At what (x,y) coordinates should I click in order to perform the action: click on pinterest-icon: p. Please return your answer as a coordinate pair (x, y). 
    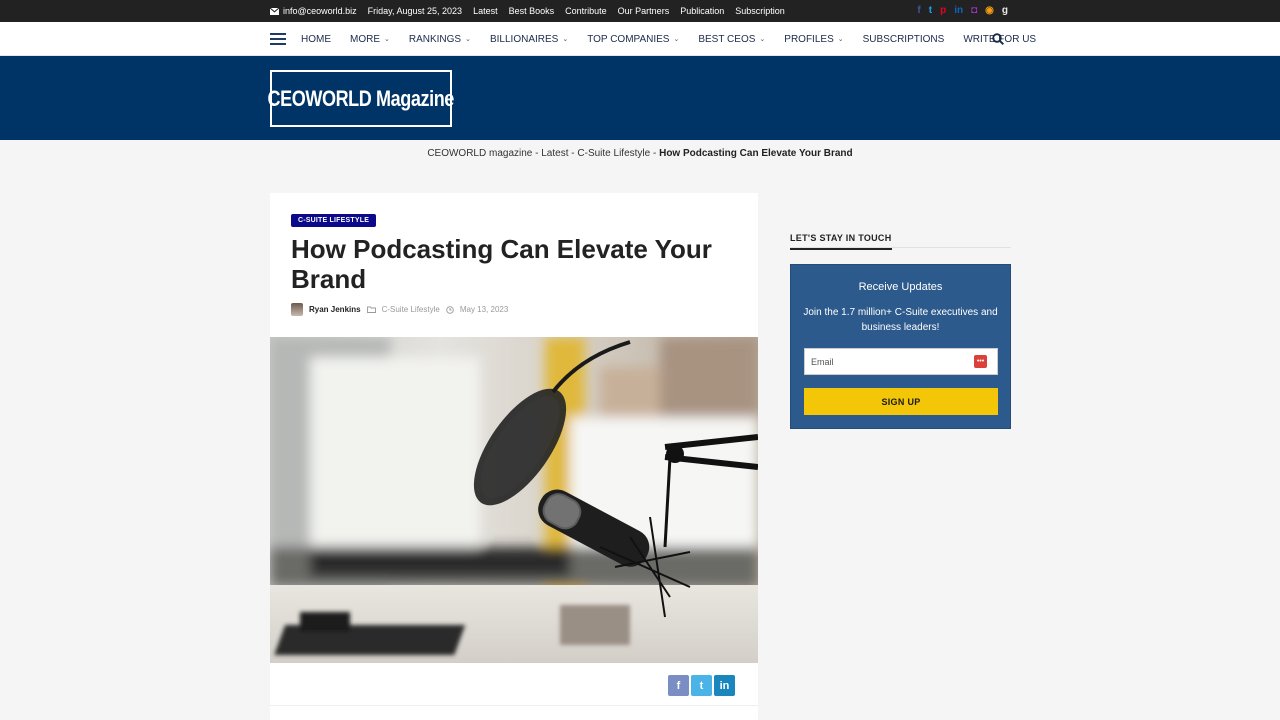
    Looking at the image, I should click on (943, 11).